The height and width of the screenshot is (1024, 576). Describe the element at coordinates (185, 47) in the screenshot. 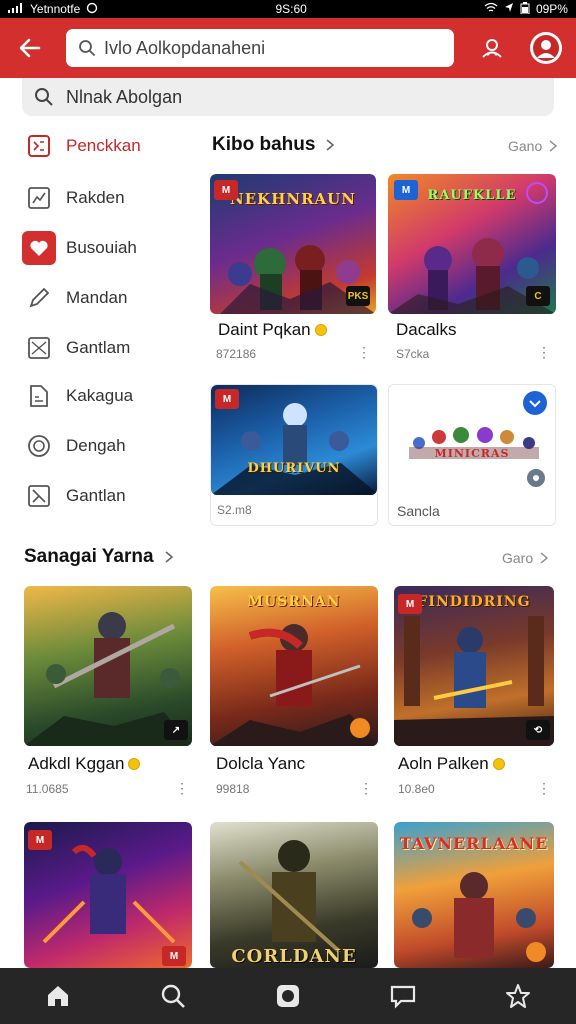

I see `search-text: Ivlo Aolkopdanaheni` at that location.